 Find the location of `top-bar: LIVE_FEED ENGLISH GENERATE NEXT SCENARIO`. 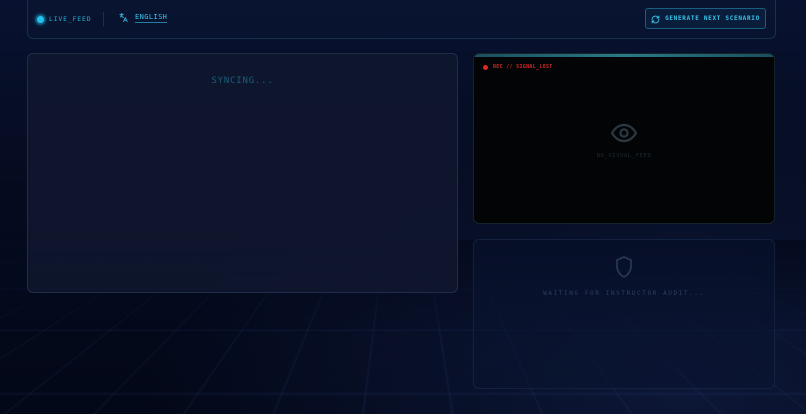

top-bar: LIVE_FEED ENGLISH GENERATE NEXT SCENARIO is located at coordinates (401, 19).